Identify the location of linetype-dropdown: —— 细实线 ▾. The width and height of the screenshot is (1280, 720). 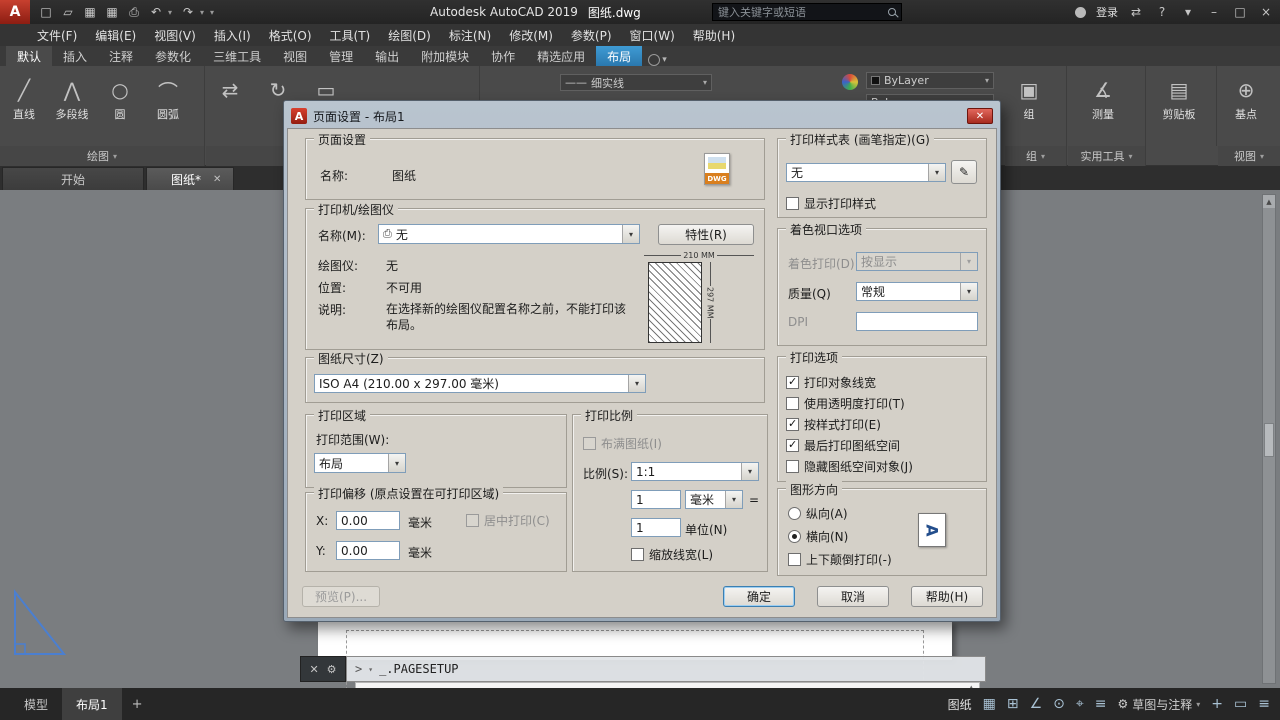
(636, 82).